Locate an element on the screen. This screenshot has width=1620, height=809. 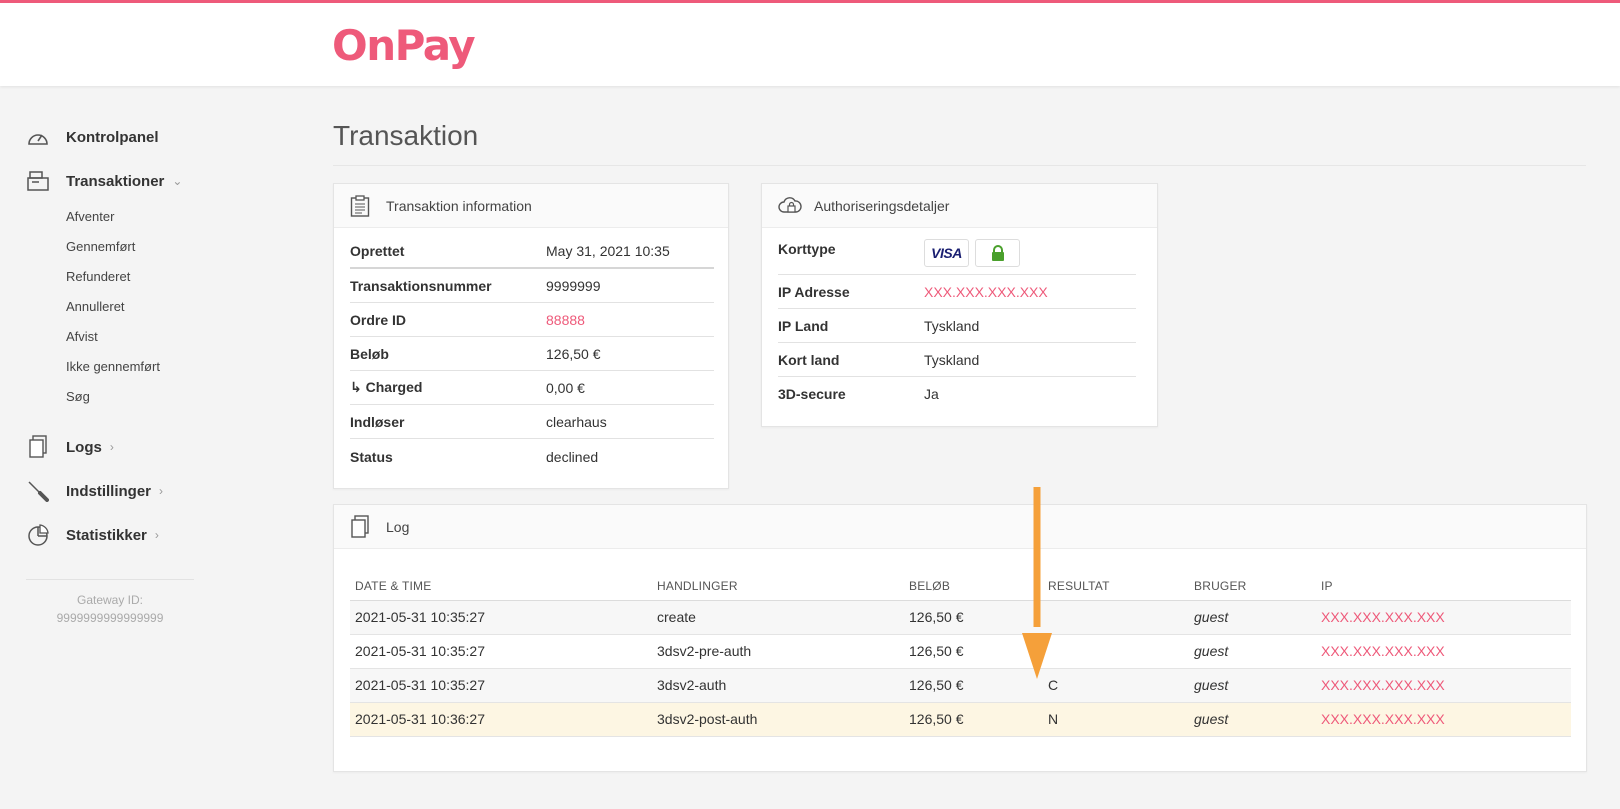
nav-logs: Logs › is located at coordinates (70, 447).